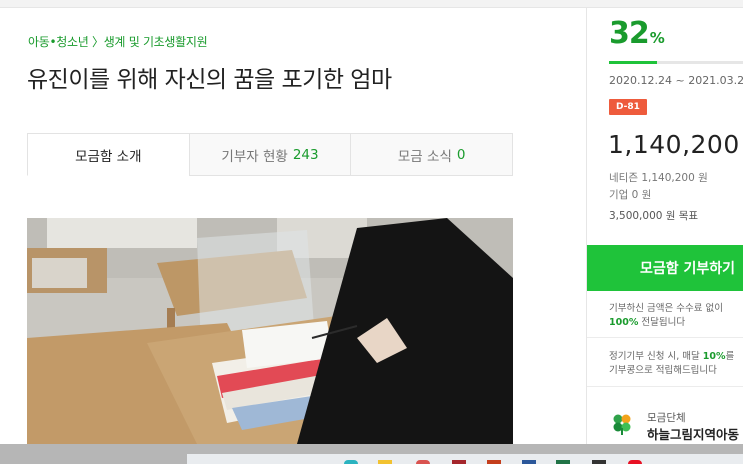  I want to click on regular-note-prefix: 정기기부 신청 시, 매달, so click(656, 356).